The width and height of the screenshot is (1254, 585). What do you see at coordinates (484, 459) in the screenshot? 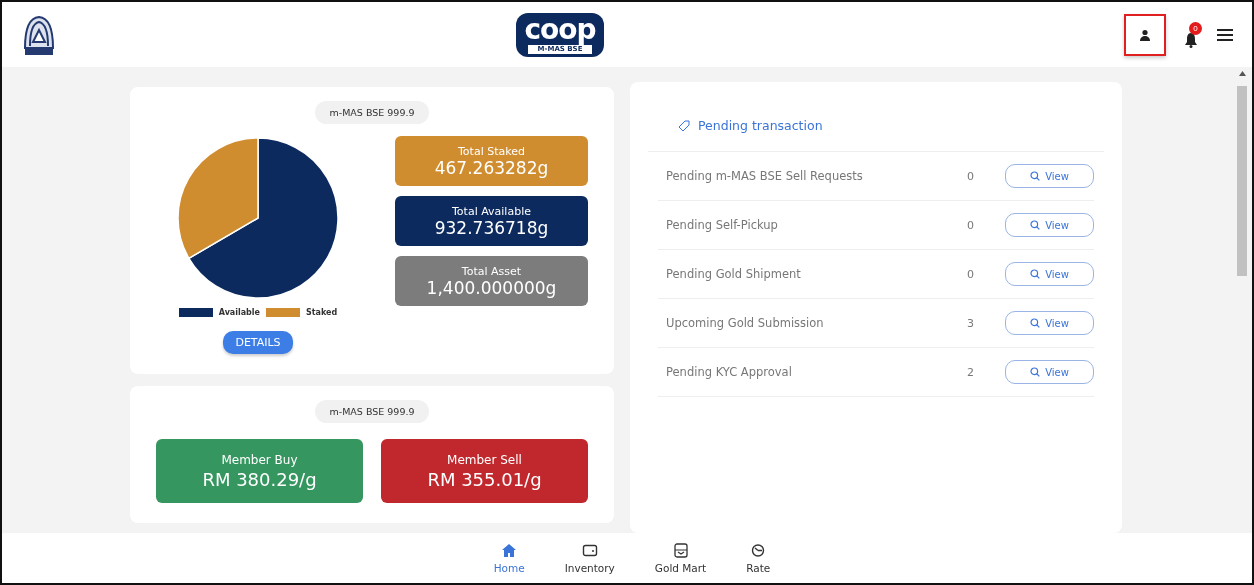
I see `price-label: Member Sell` at bounding box center [484, 459].